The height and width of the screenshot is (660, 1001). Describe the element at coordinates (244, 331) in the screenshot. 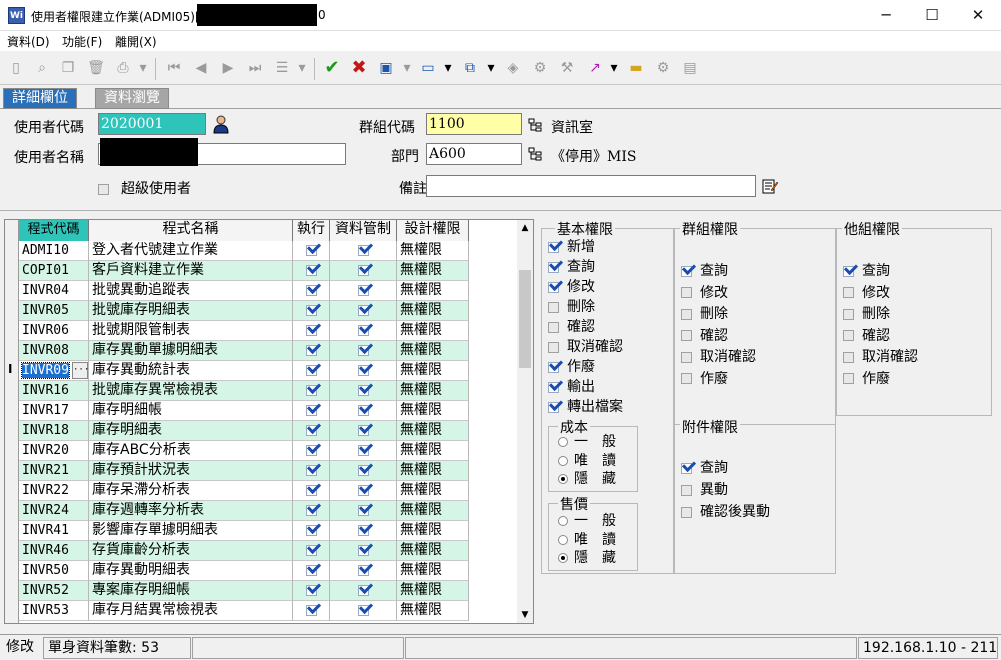

I see `table-row: INVR06 批號期限管制表 無權限` at that location.